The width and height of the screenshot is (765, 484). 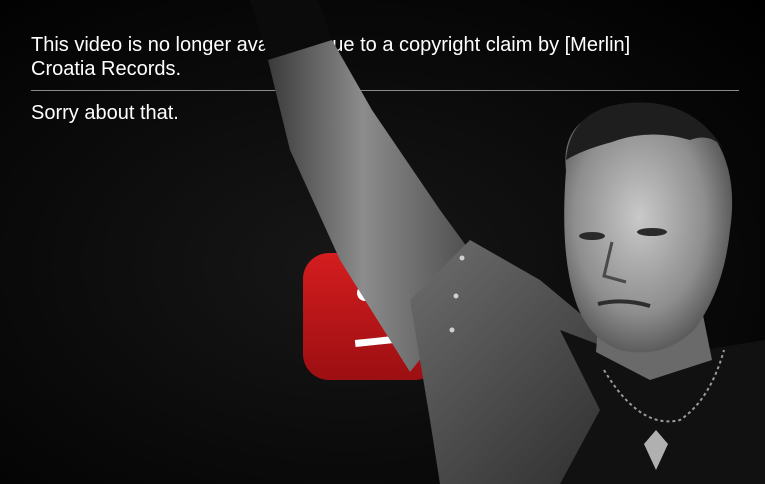 What do you see at coordinates (652, 232) in the screenshot?
I see `right-eye-shape` at bounding box center [652, 232].